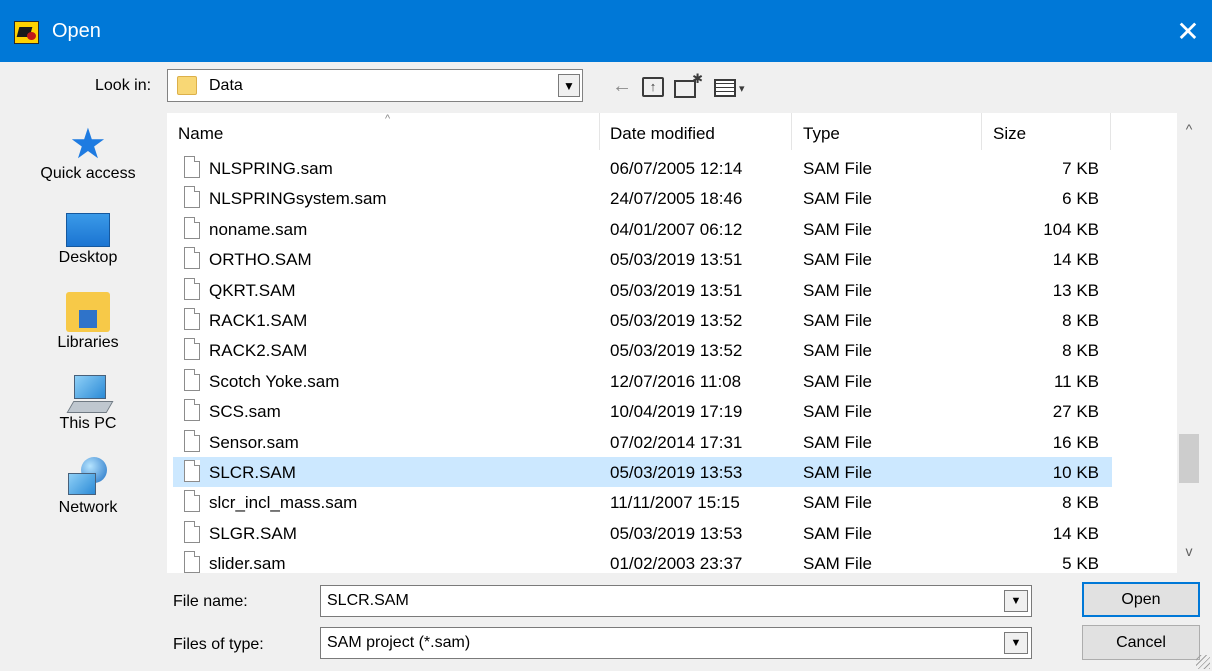  What do you see at coordinates (1189, 458) in the screenshot?
I see `scroll-thumb` at bounding box center [1189, 458].